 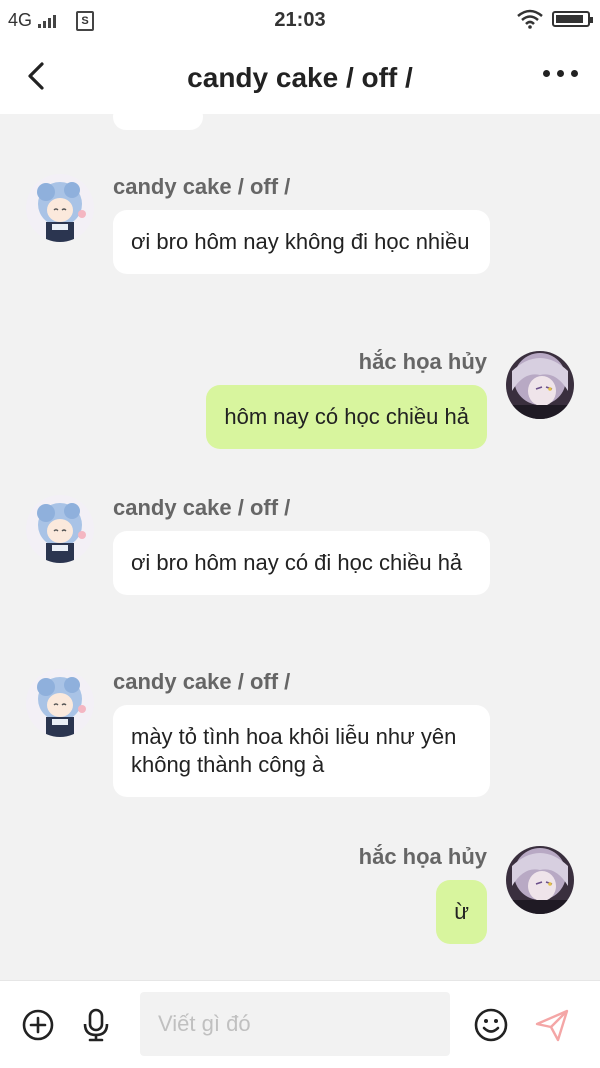 I want to click on voice-button, so click(x=96, y=1025).